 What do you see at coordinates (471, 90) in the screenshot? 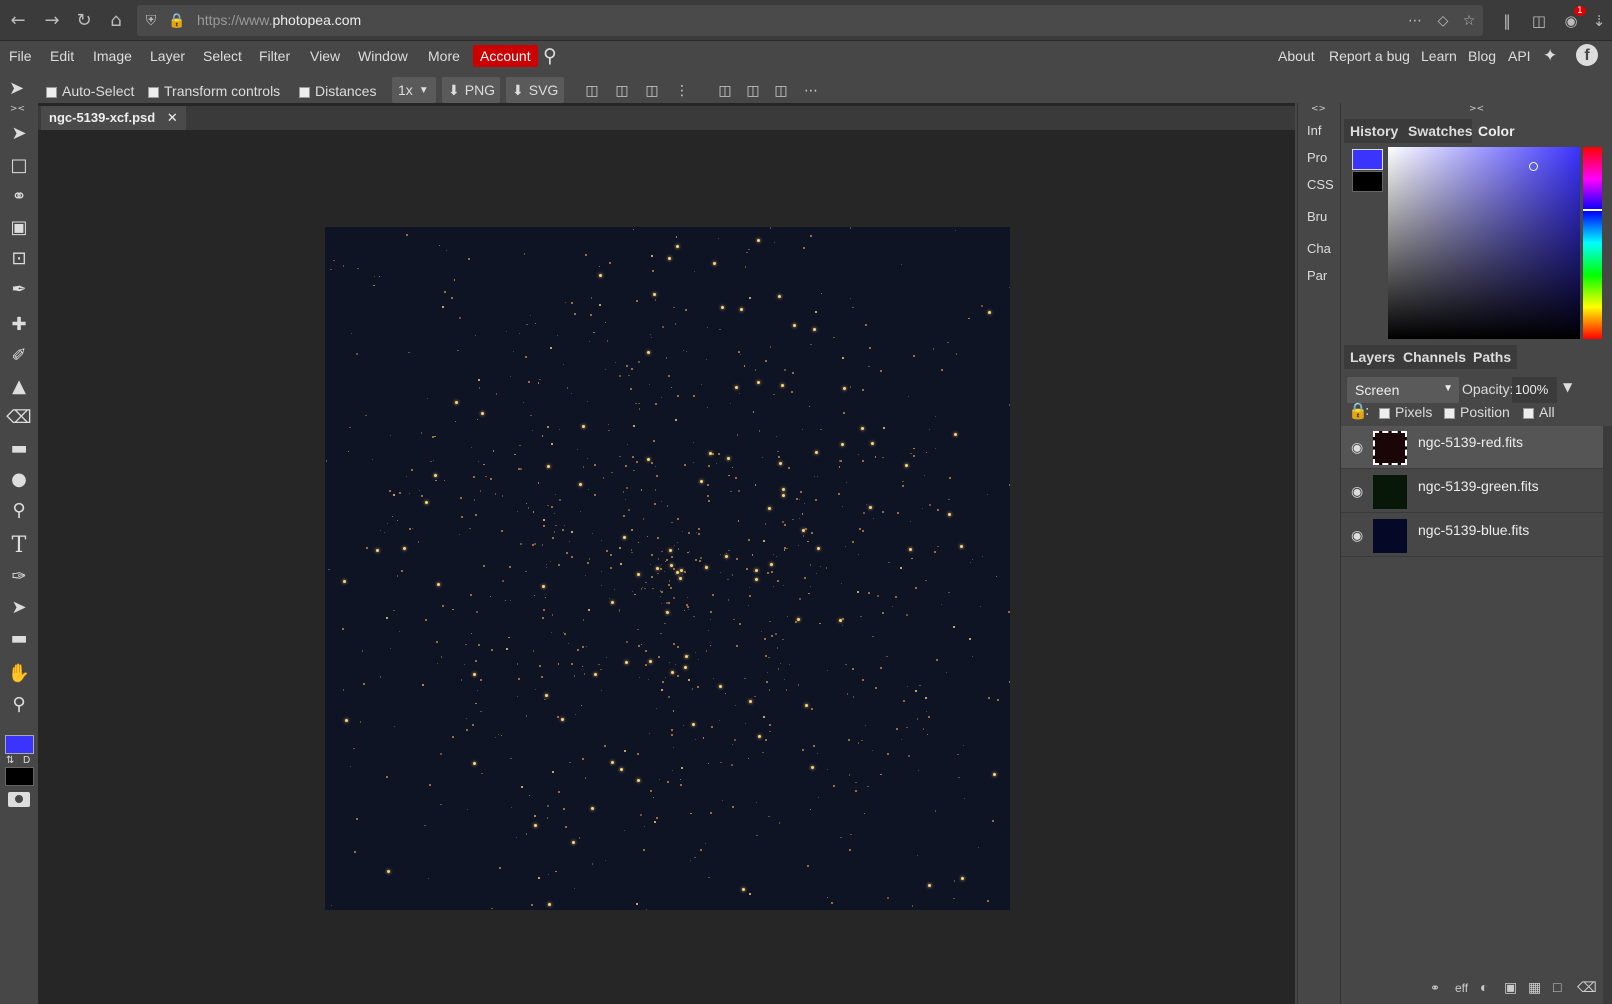
I see `export-png-button: ⬇ PNG` at bounding box center [471, 90].